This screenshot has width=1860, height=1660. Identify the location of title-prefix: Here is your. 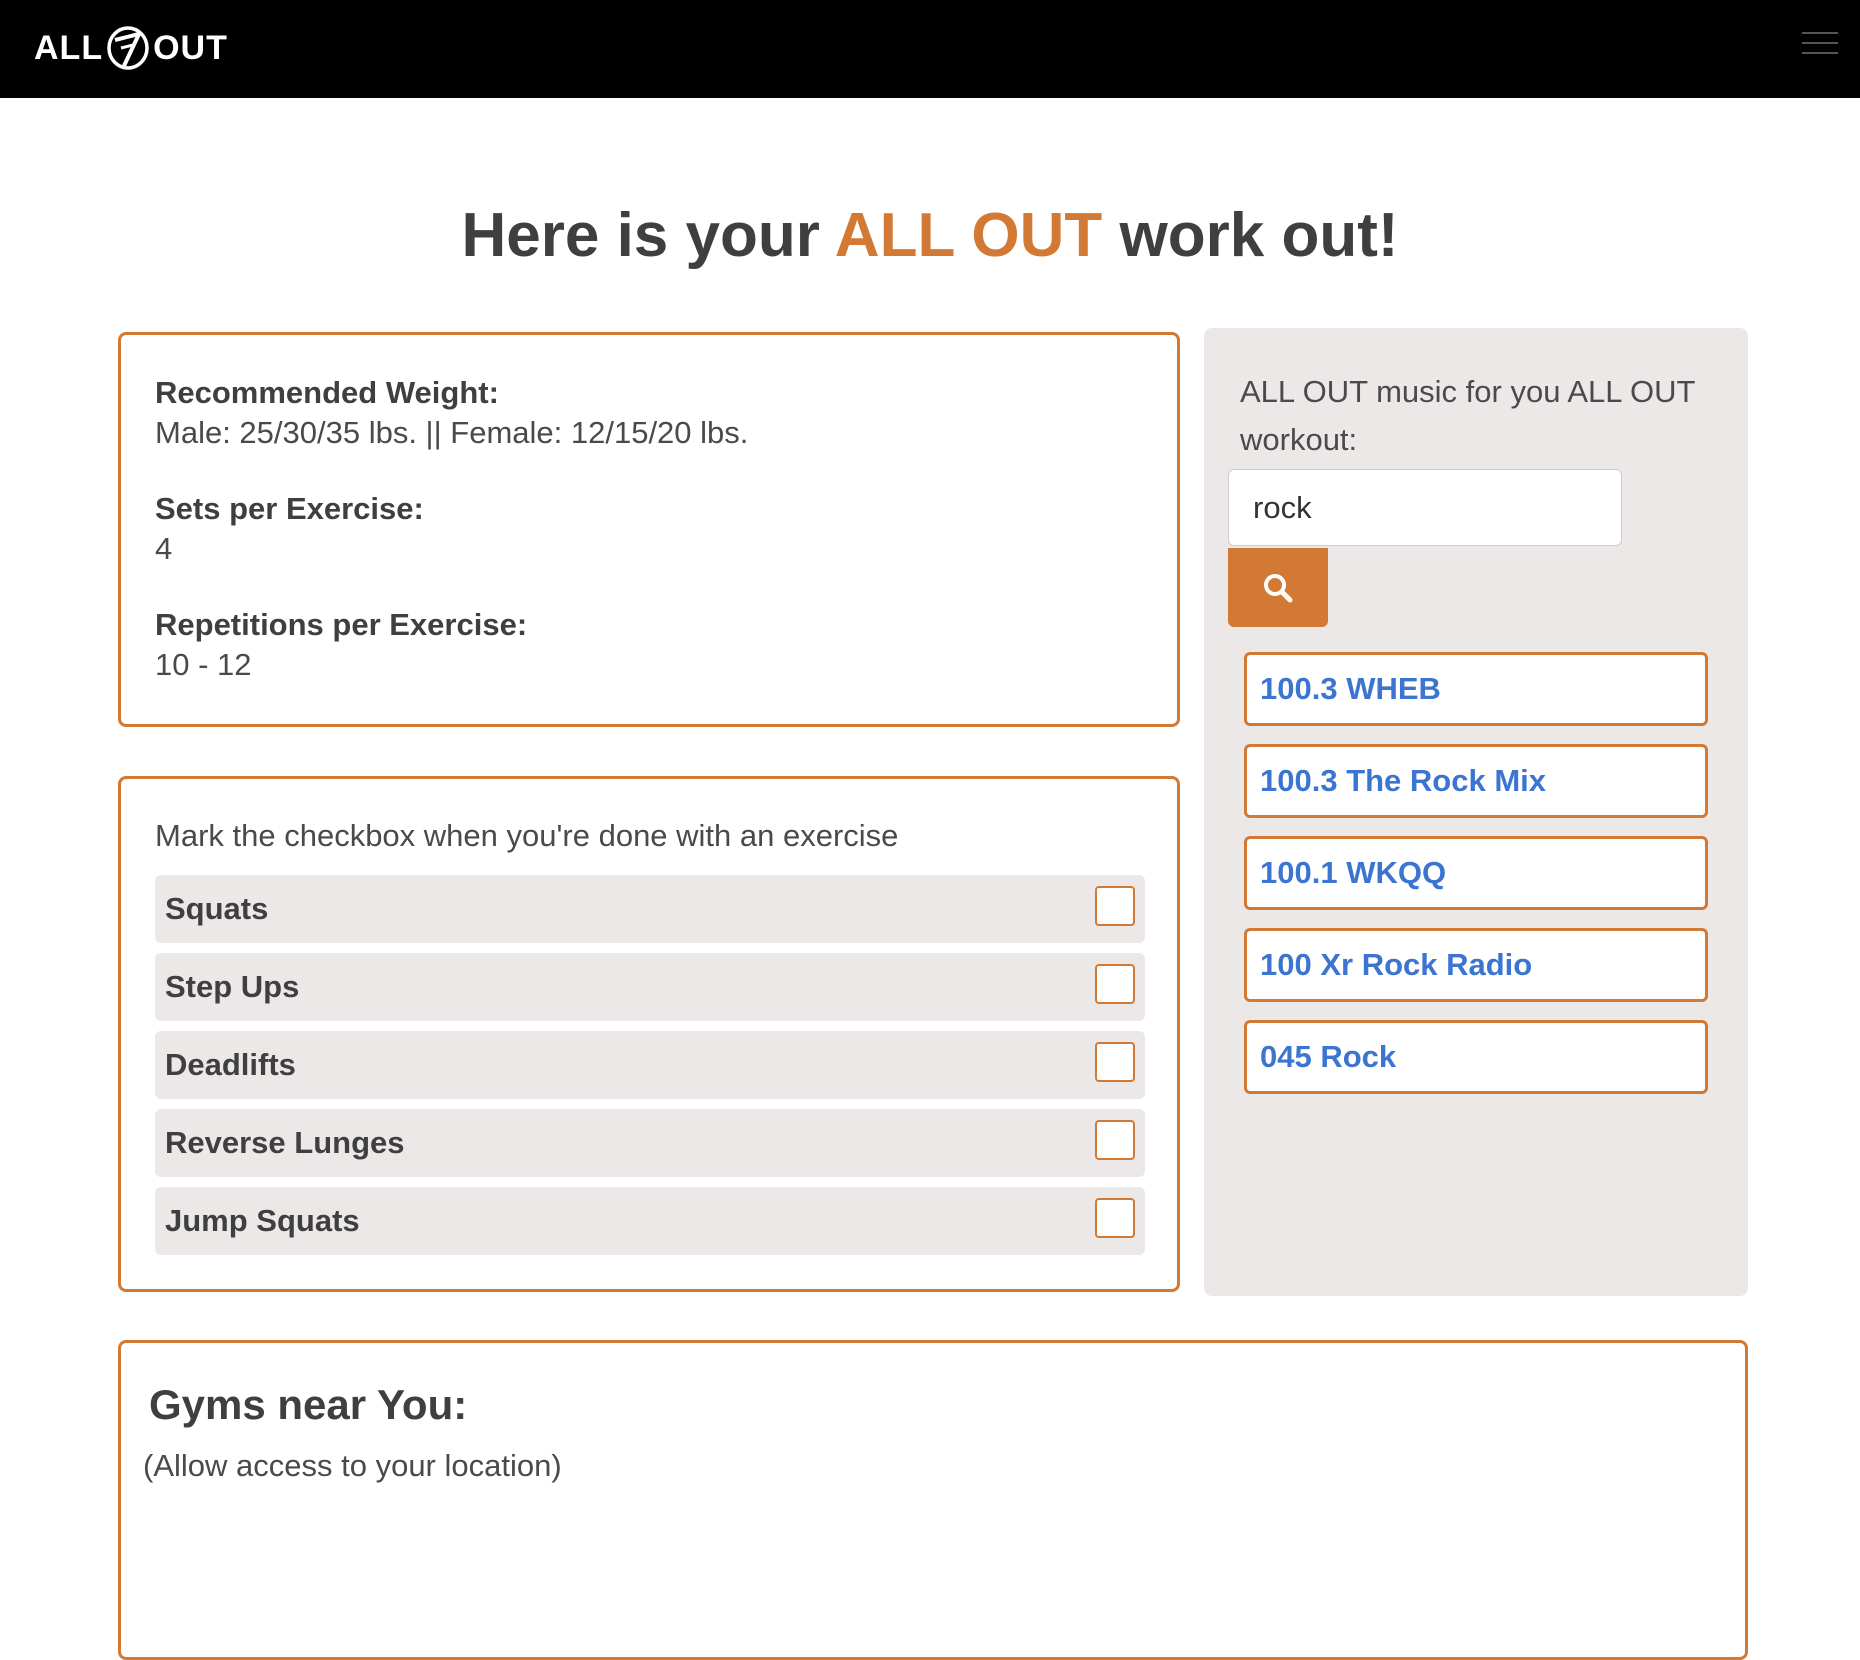
(648, 235).